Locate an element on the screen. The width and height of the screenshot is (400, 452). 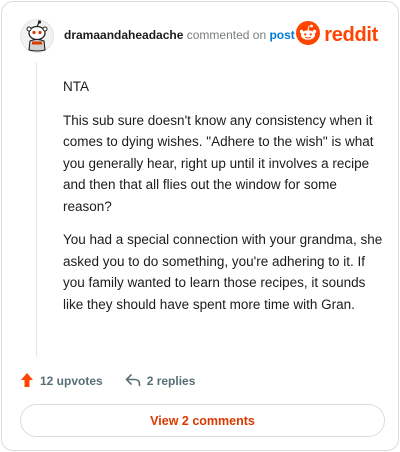
comment-paragraph: NTA is located at coordinates (76, 86).